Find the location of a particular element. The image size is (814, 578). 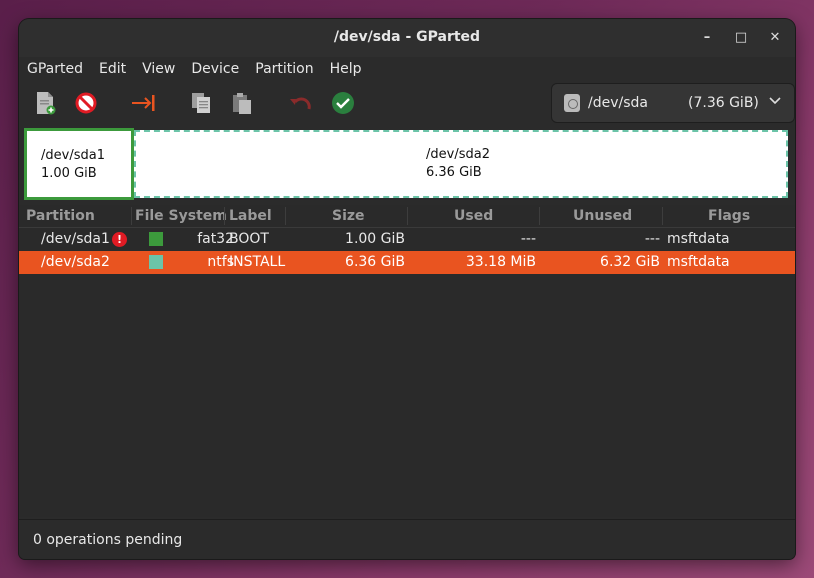

row-size: 1.00 GiB is located at coordinates (375, 239).